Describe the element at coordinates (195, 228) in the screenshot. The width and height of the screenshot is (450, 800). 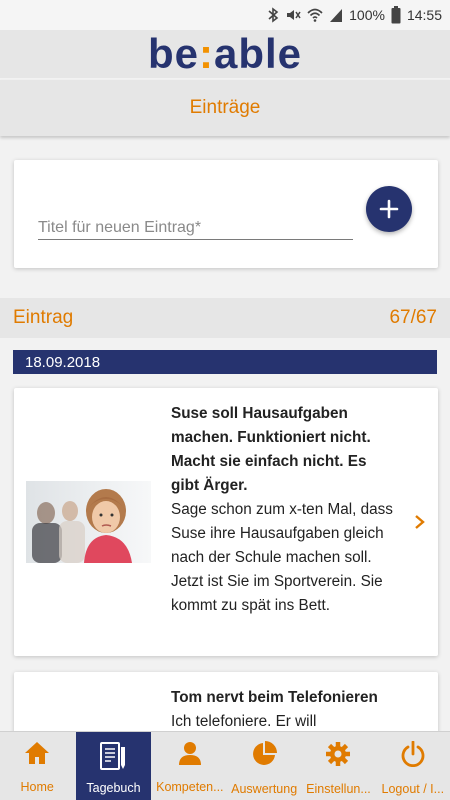
I see `new-entry-title-input` at that location.